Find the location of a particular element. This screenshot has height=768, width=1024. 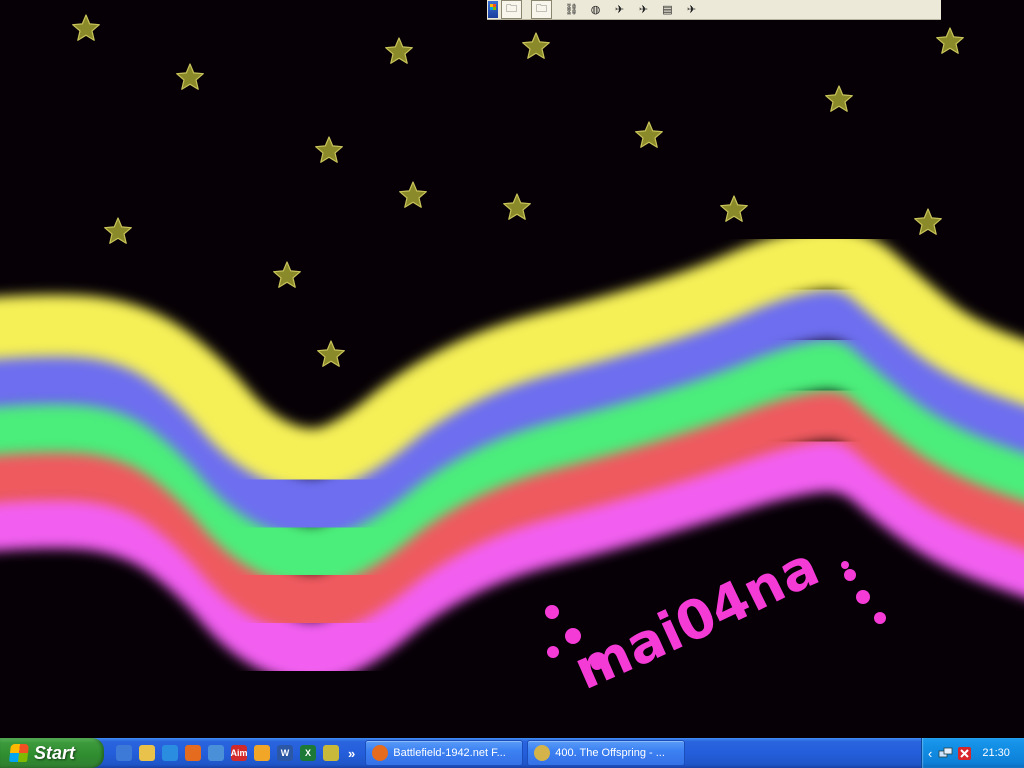

network-icon: ⛓ is located at coordinates (571, 9).